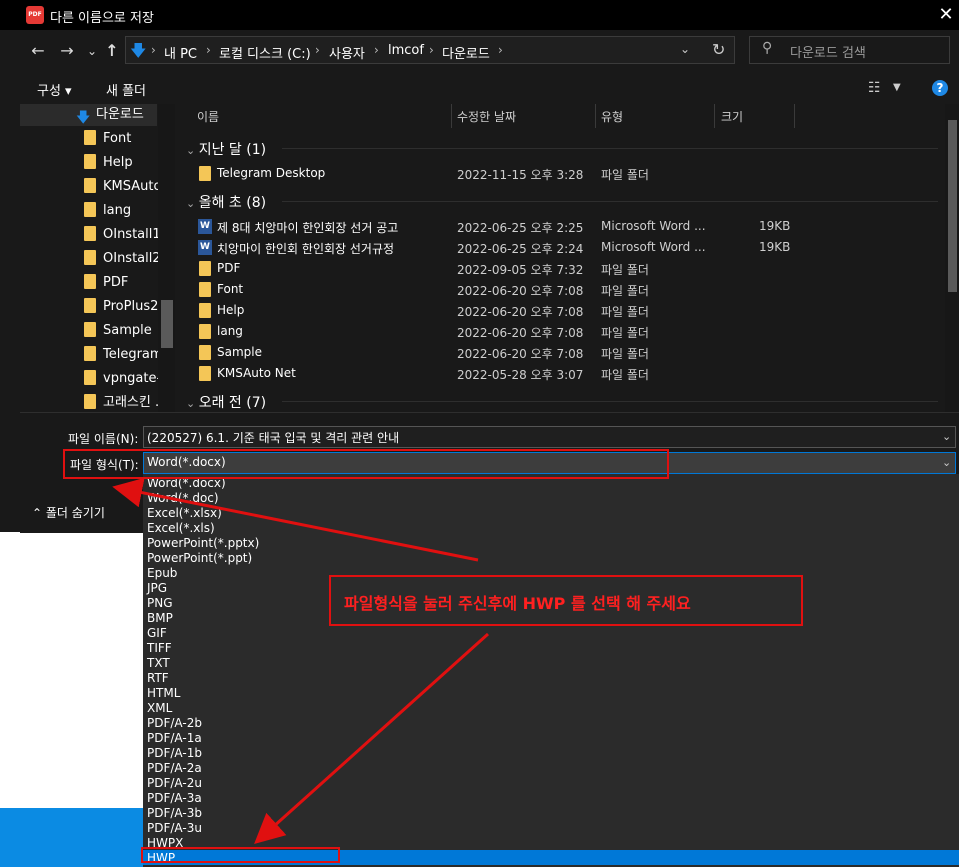 The image size is (959, 867). Describe the element at coordinates (372, 738) in the screenshot. I see `arrow-to-hwp` at that location.